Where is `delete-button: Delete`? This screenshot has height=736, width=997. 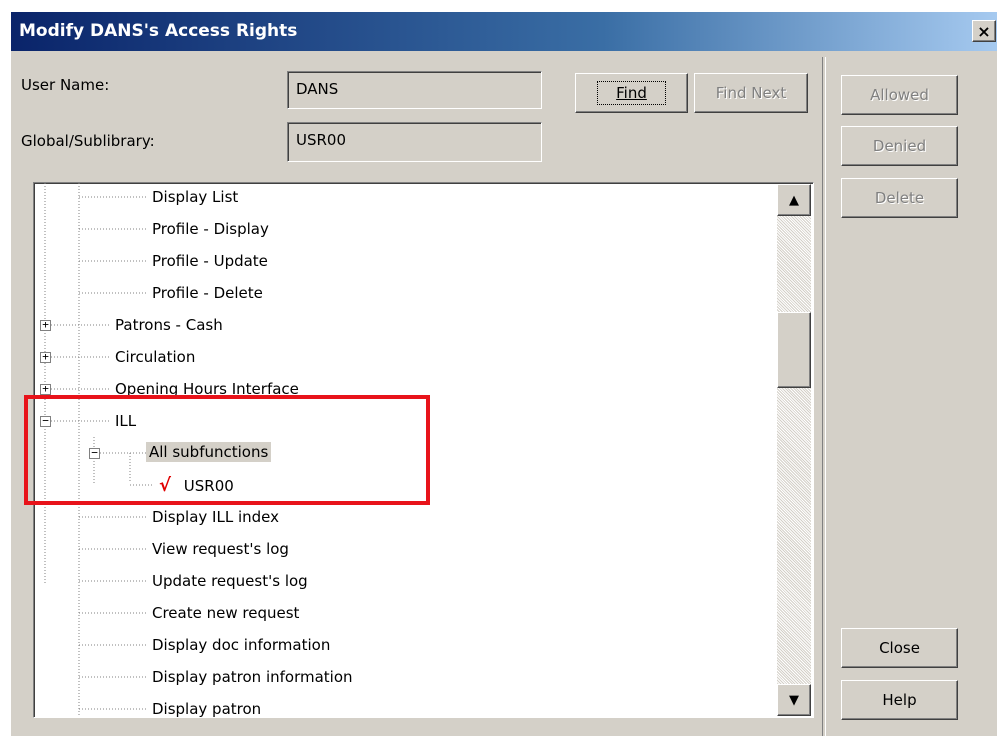
delete-button: Delete is located at coordinates (899, 198).